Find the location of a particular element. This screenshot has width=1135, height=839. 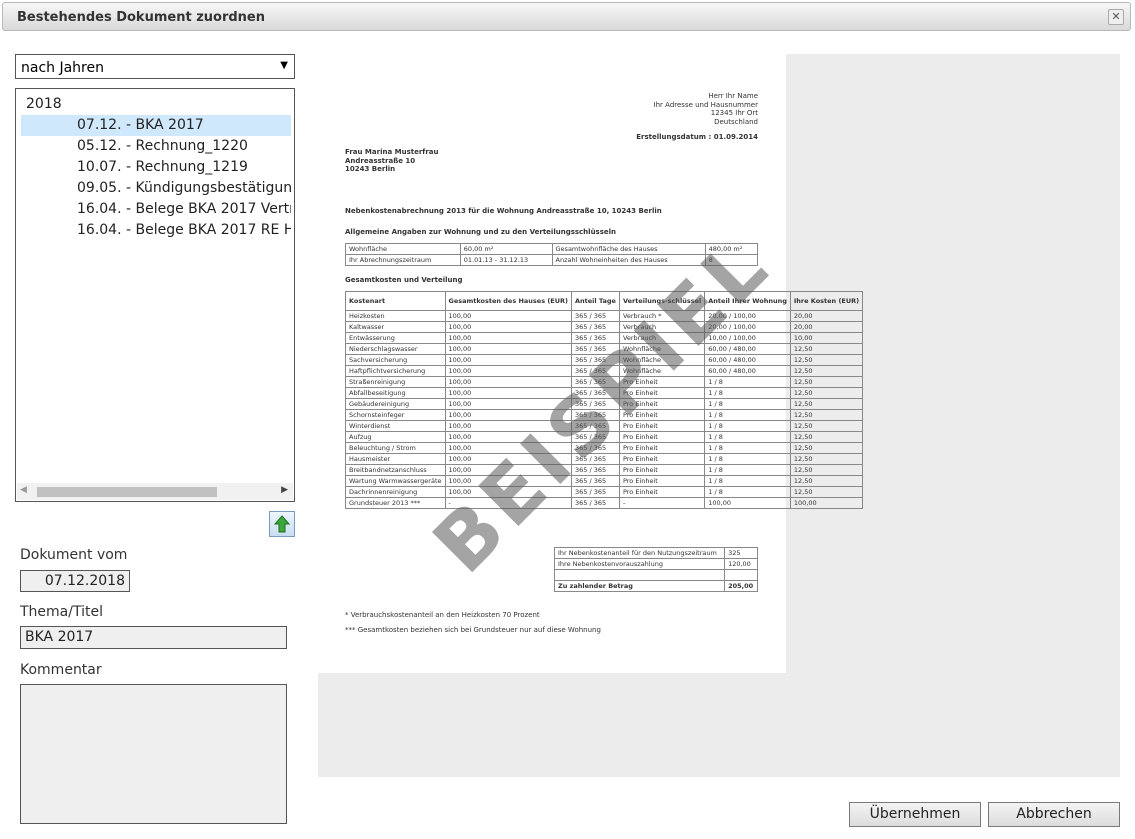

tree-year-node: 2018 is located at coordinates (44, 104).